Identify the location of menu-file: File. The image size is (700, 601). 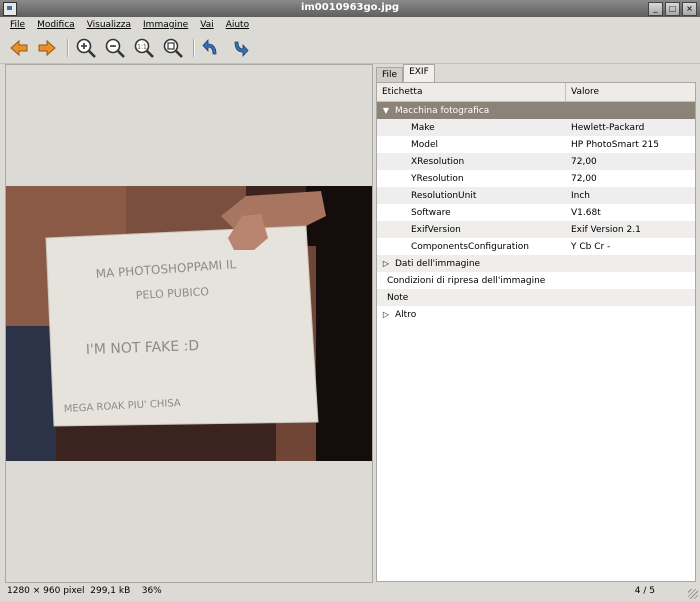
(15, 25).